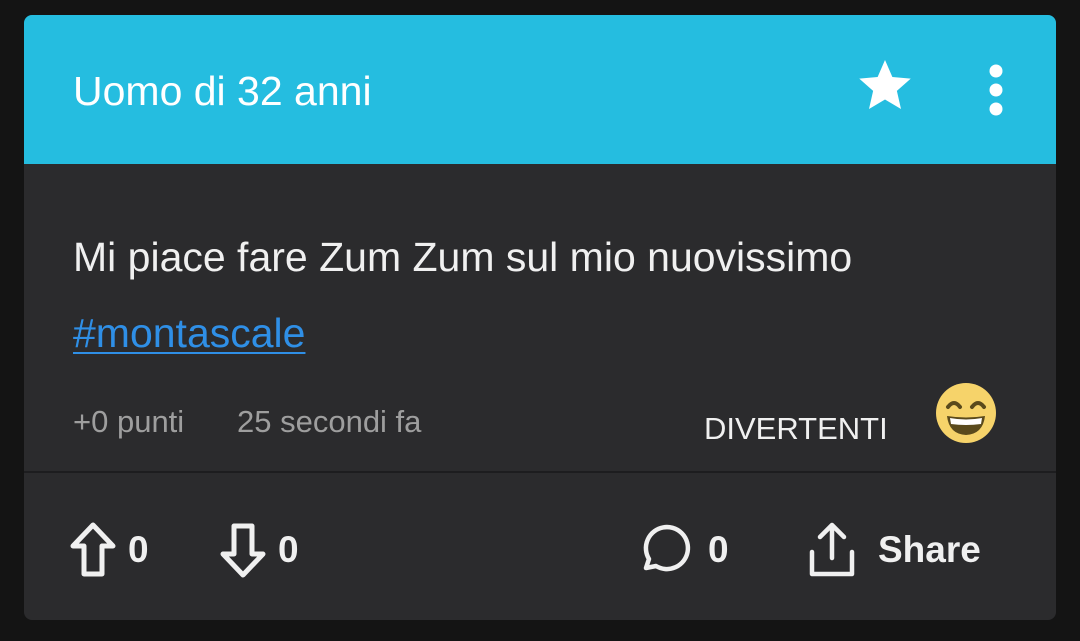  I want to click on downvote-count: 0, so click(288, 549).